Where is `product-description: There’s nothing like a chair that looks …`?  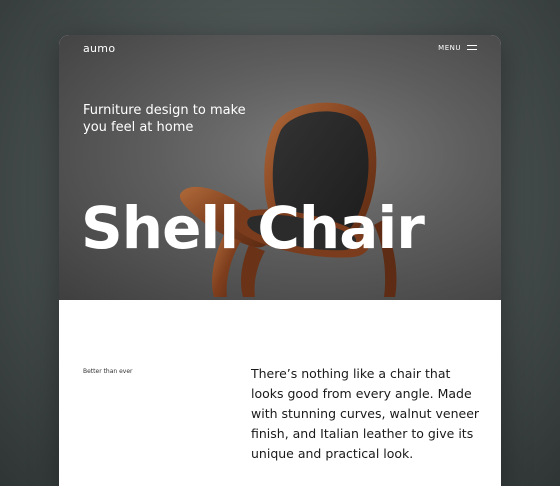
product-description: There’s nothing like a chair that looks … is located at coordinates (365, 413).